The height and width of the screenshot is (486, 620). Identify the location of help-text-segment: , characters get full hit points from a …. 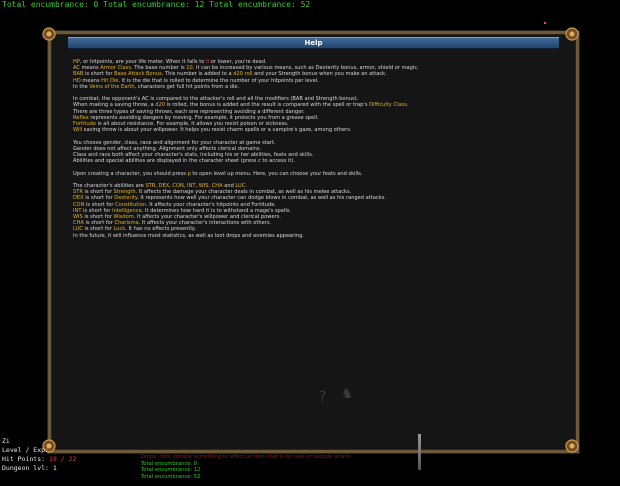
(187, 86).